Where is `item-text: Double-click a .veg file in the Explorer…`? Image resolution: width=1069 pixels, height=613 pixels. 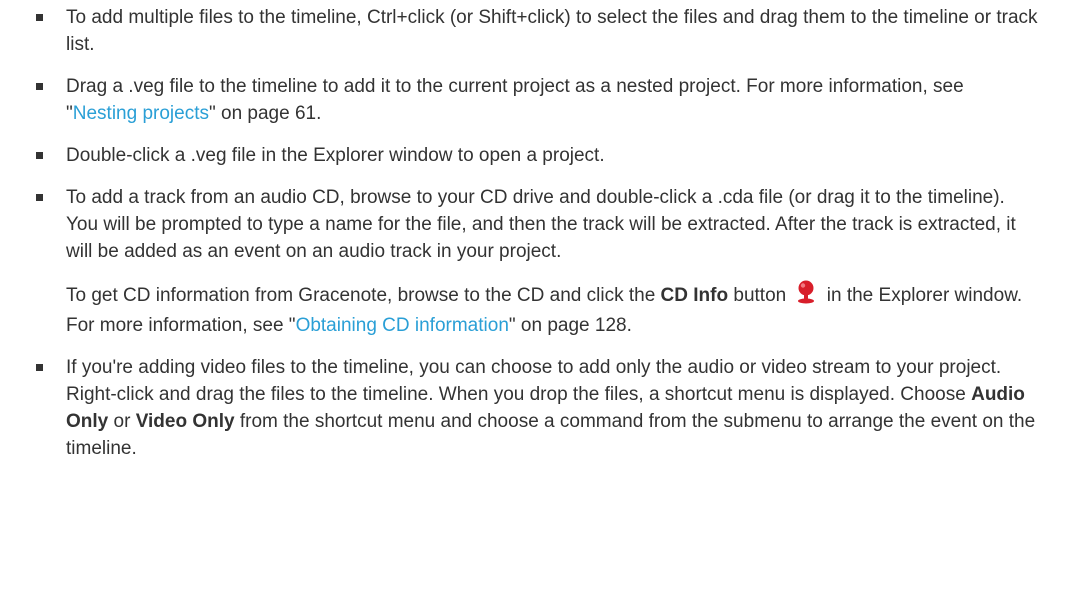
item-text: Double-click a .veg file in the Explorer… is located at coordinates (335, 155).